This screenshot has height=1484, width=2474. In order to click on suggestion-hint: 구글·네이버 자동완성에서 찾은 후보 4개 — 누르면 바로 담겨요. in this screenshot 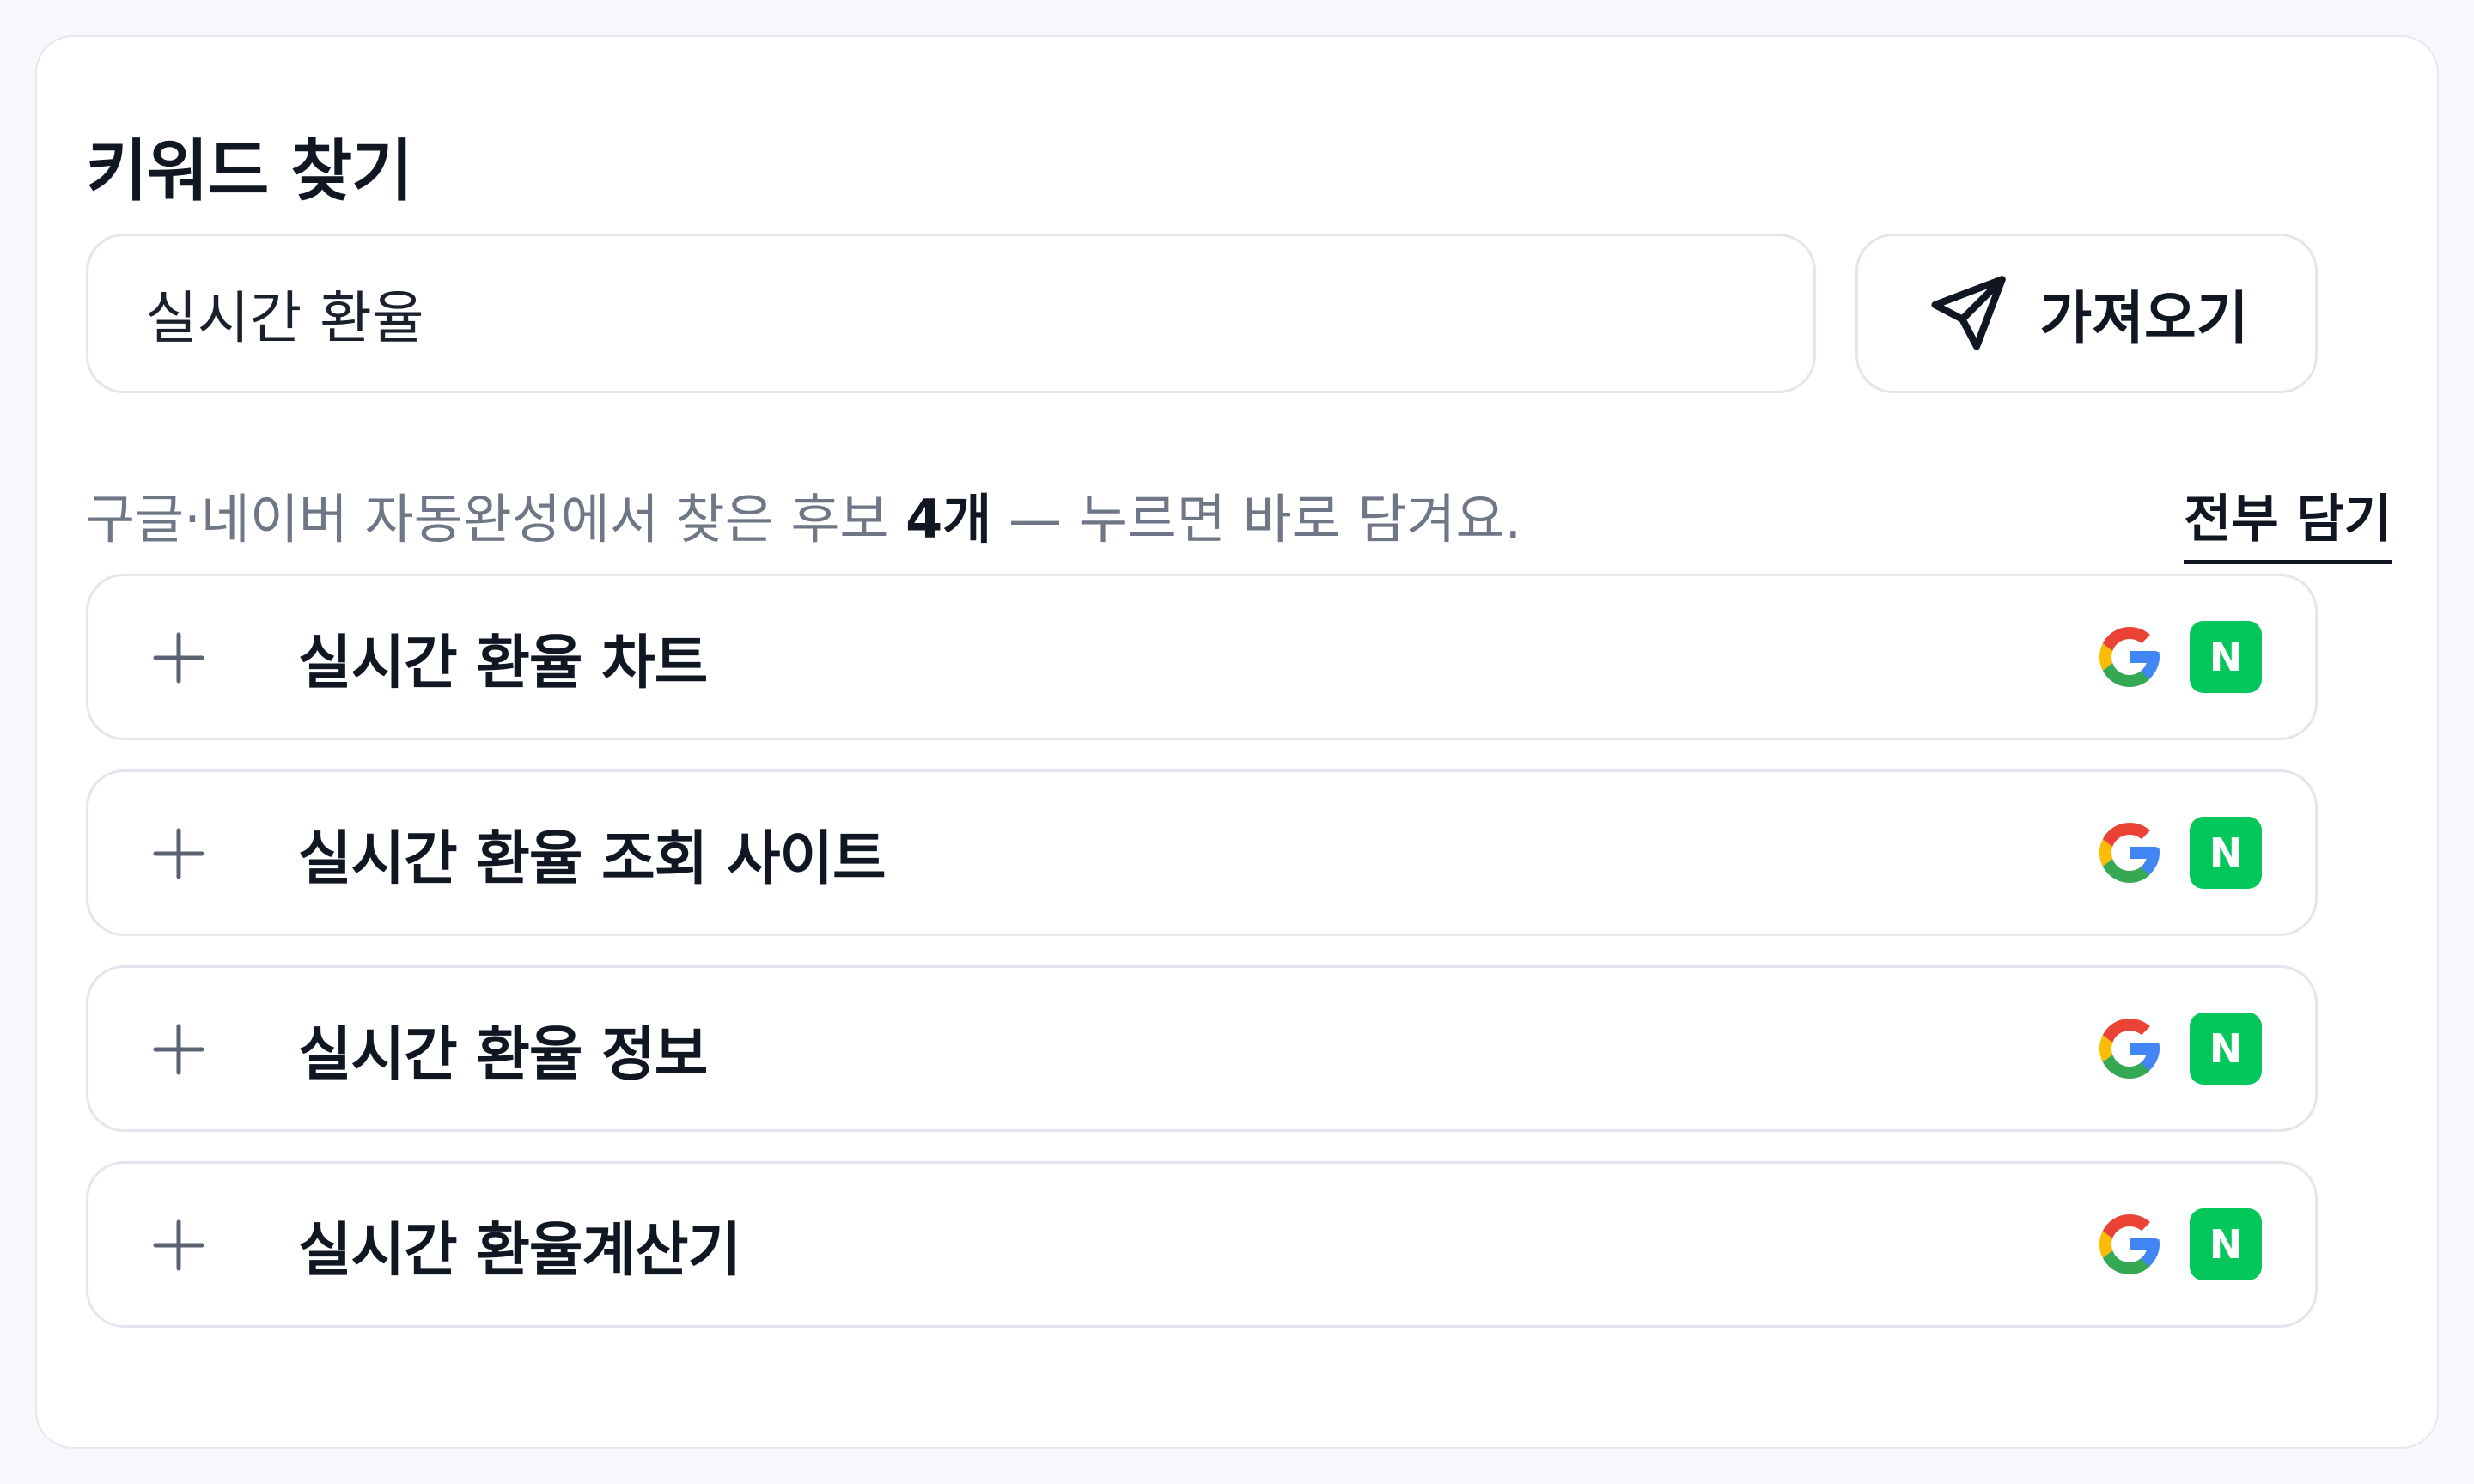, I will do `click(803, 519)`.